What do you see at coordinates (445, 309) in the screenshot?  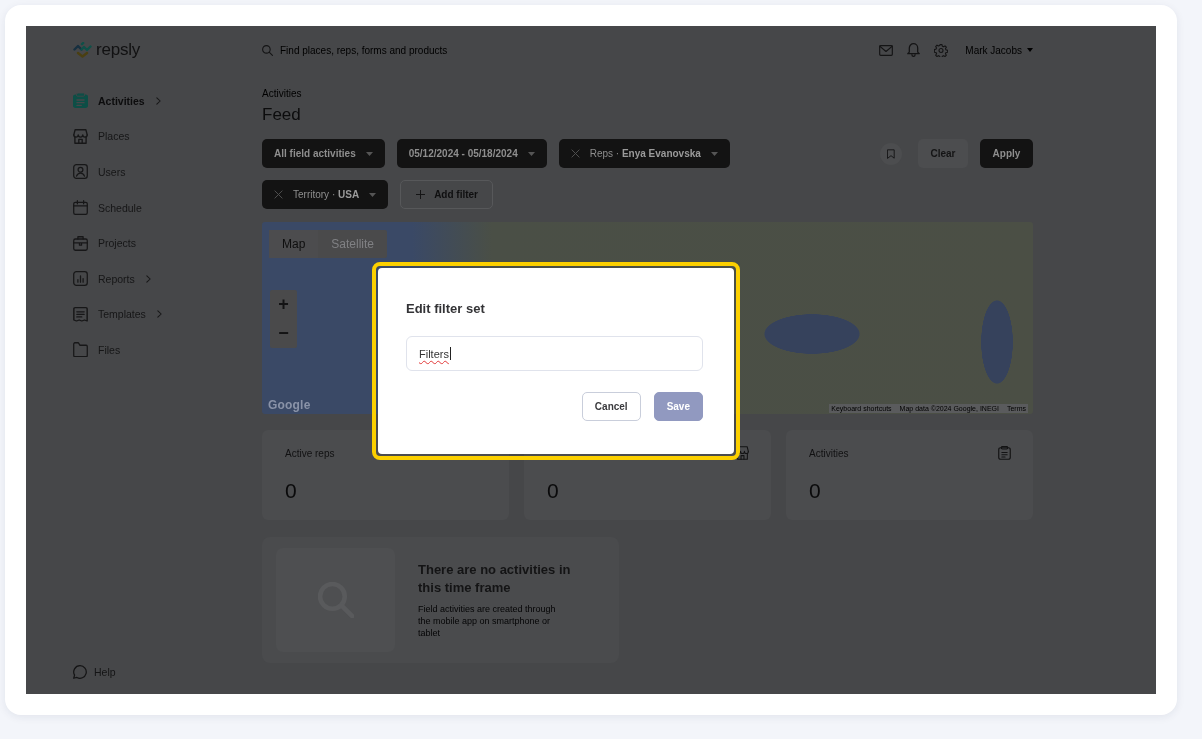 I see `dialog-title: Edit filter set` at bounding box center [445, 309].